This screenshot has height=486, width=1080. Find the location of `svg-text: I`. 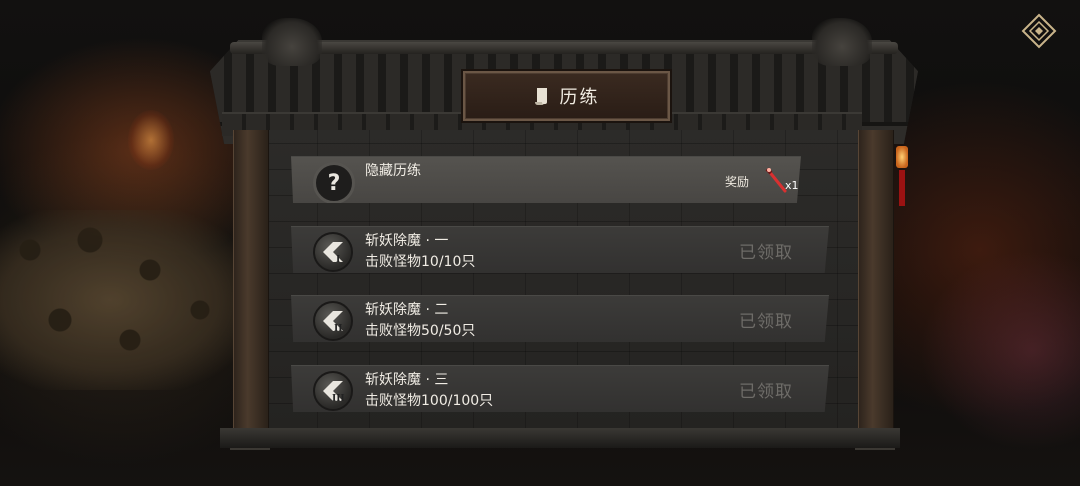

svg-text: I is located at coordinates (338, 260).